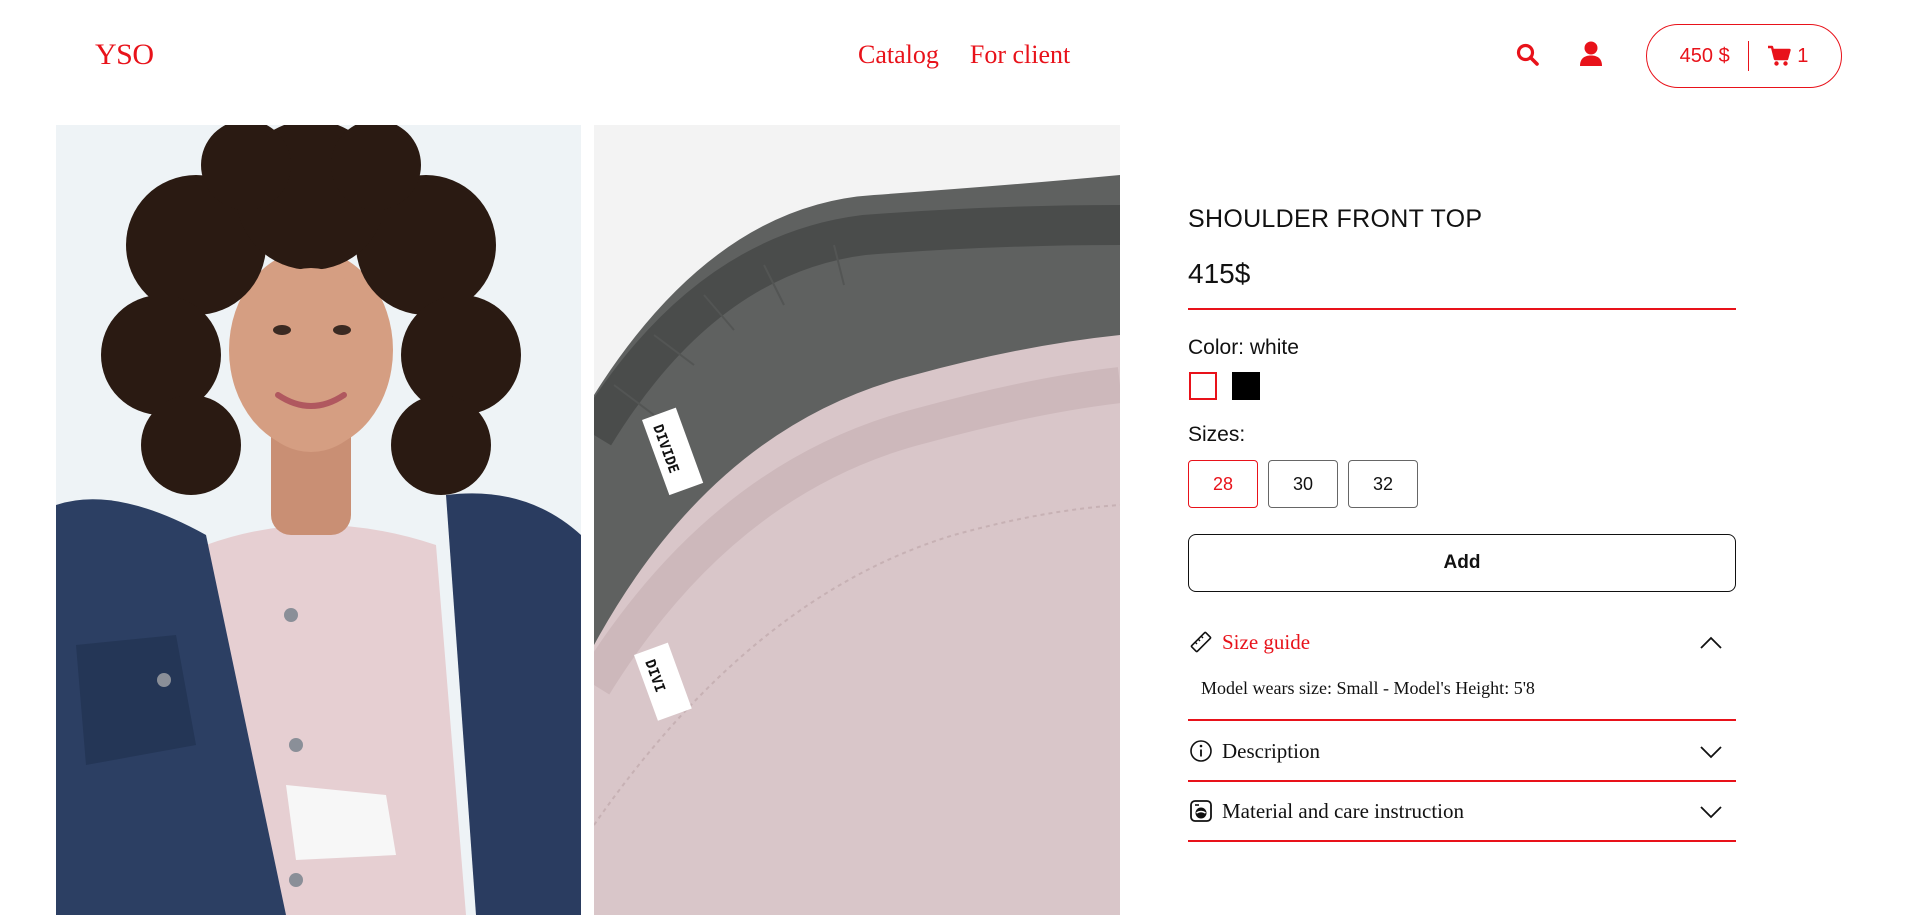  I want to click on size-option-28: 28, so click(1223, 484).